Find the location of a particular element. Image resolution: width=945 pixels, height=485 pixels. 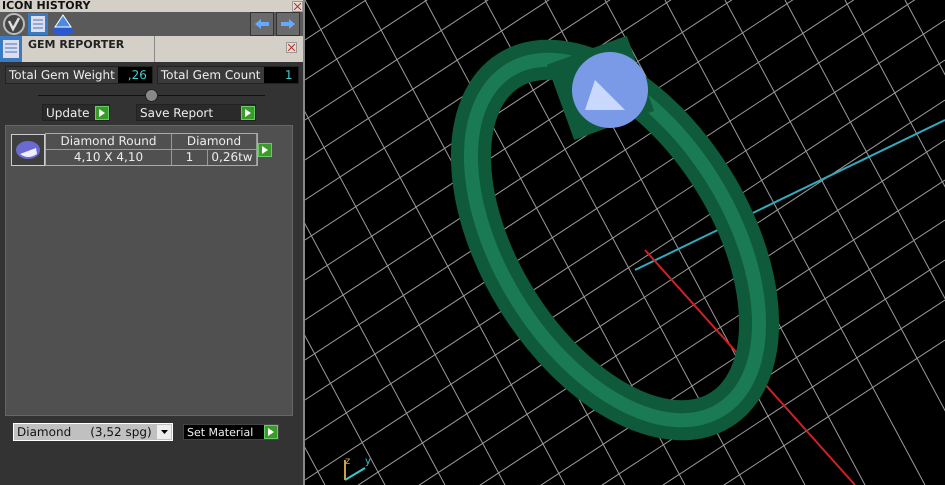

action-button: Update is located at coordinates (76, 112).